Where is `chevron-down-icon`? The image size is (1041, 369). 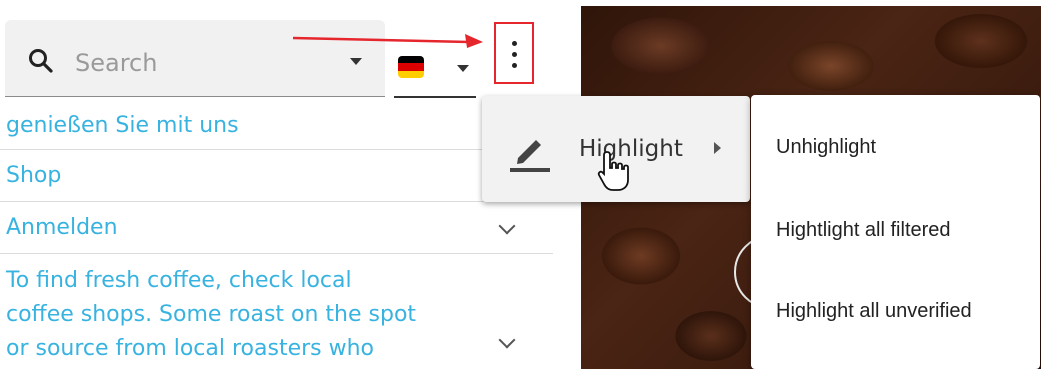
chevron-down-icon is located at coordinates (507, 226).